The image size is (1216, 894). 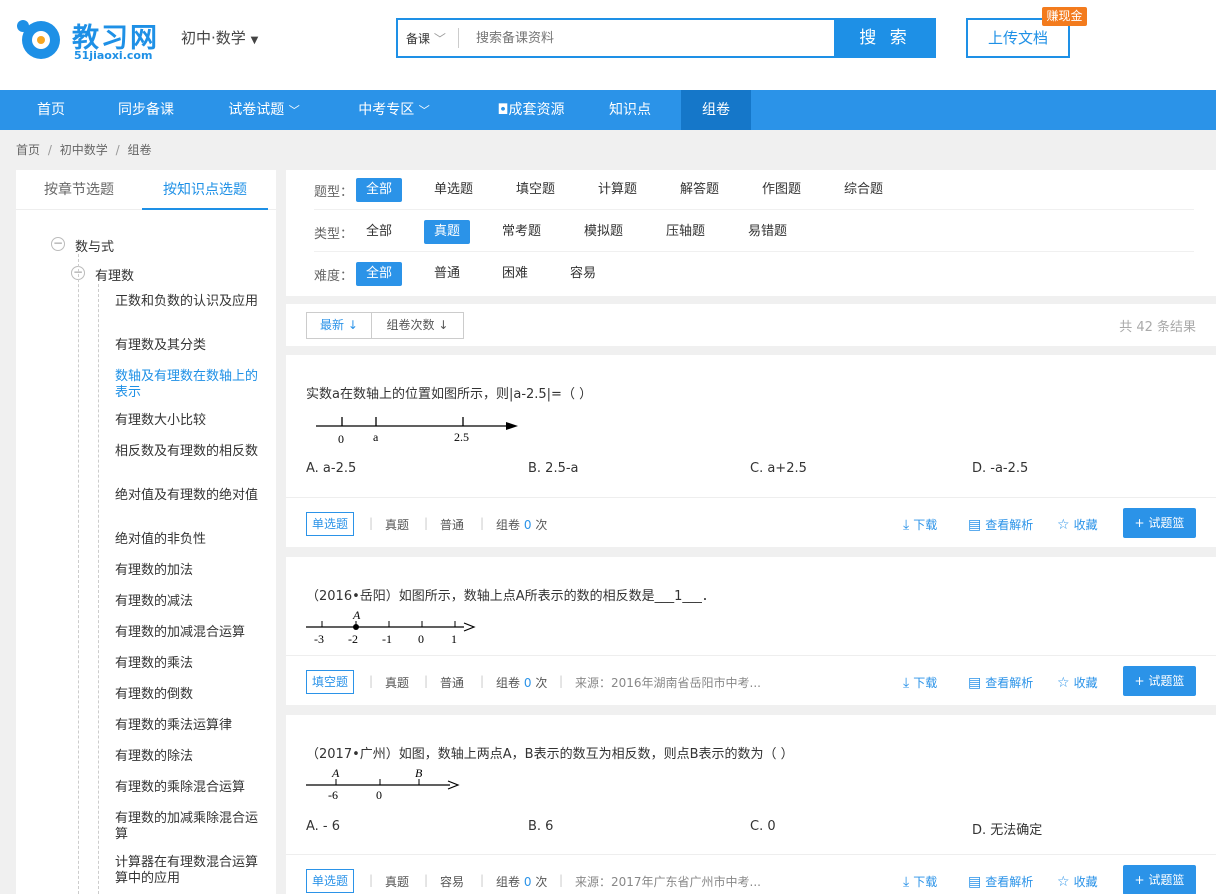 I want to click on tree-guide, so click(x=98, y=589).